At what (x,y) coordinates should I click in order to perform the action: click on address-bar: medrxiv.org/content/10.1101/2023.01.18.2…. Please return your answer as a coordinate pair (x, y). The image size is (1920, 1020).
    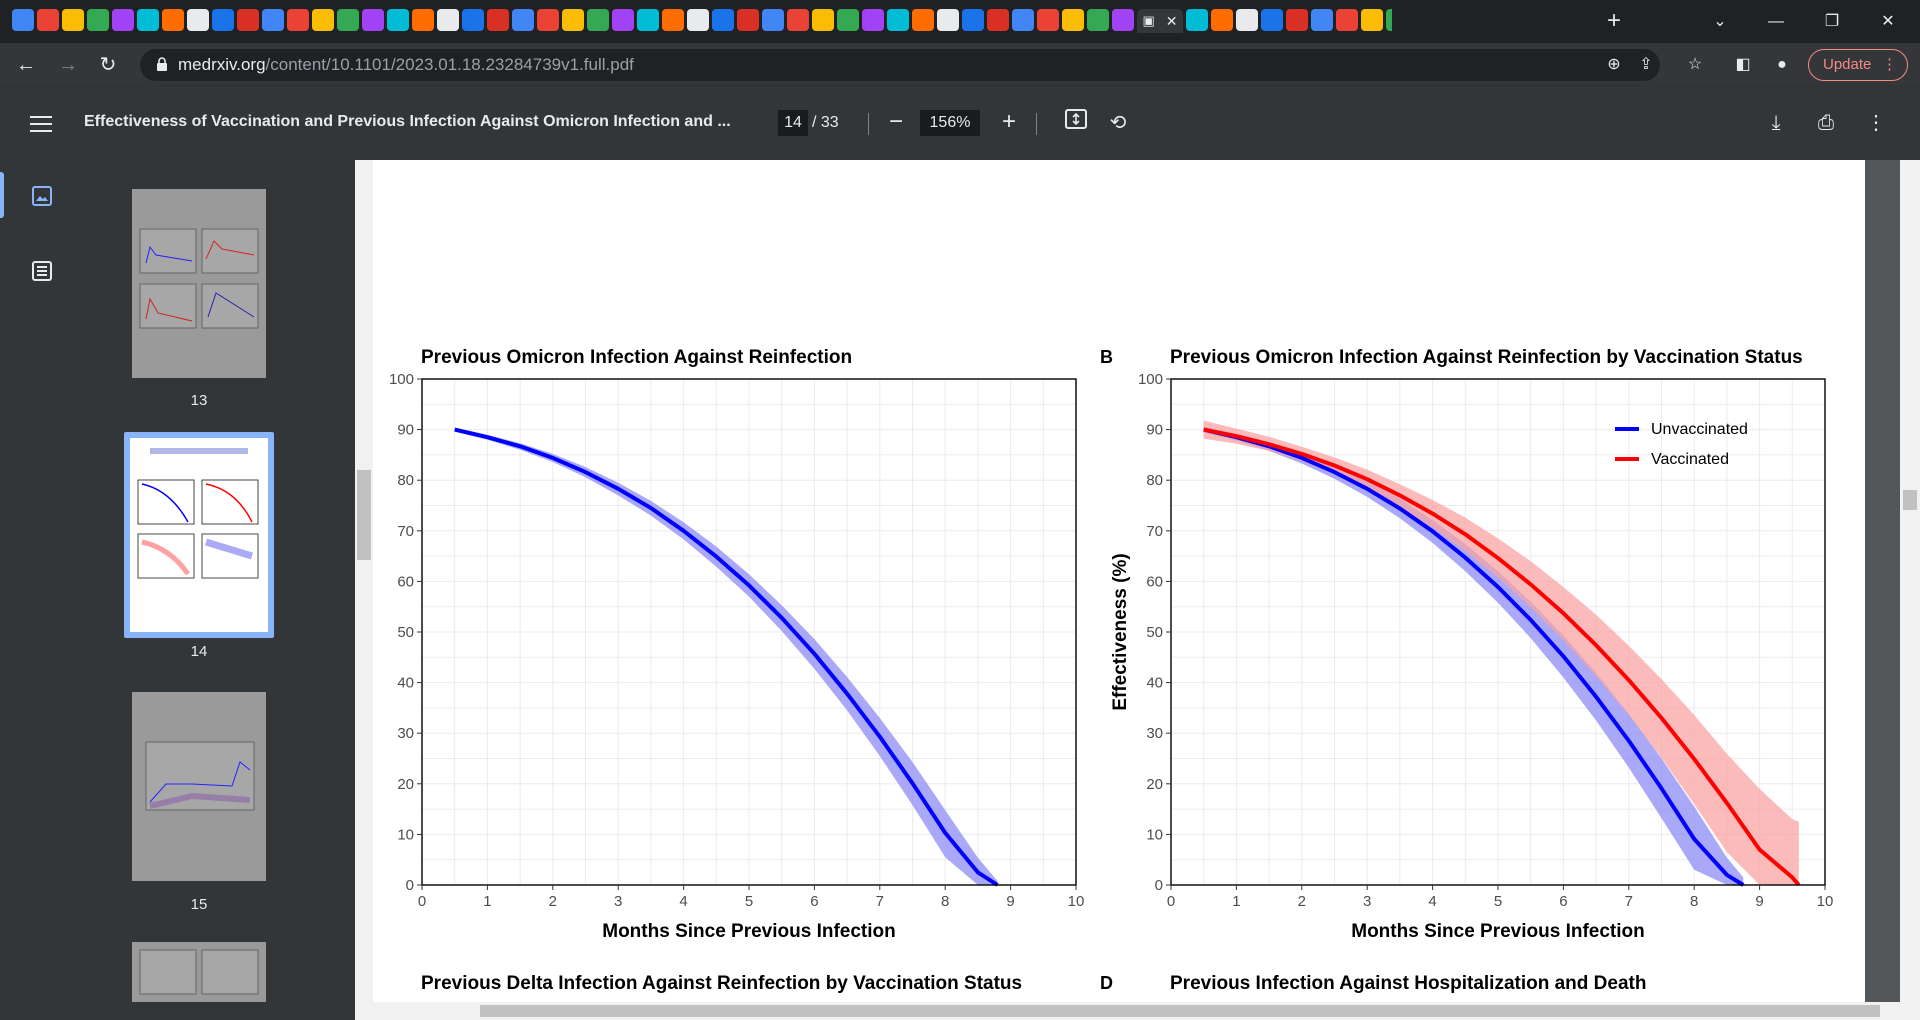
    Looking at the image, I should click on (900, 65).